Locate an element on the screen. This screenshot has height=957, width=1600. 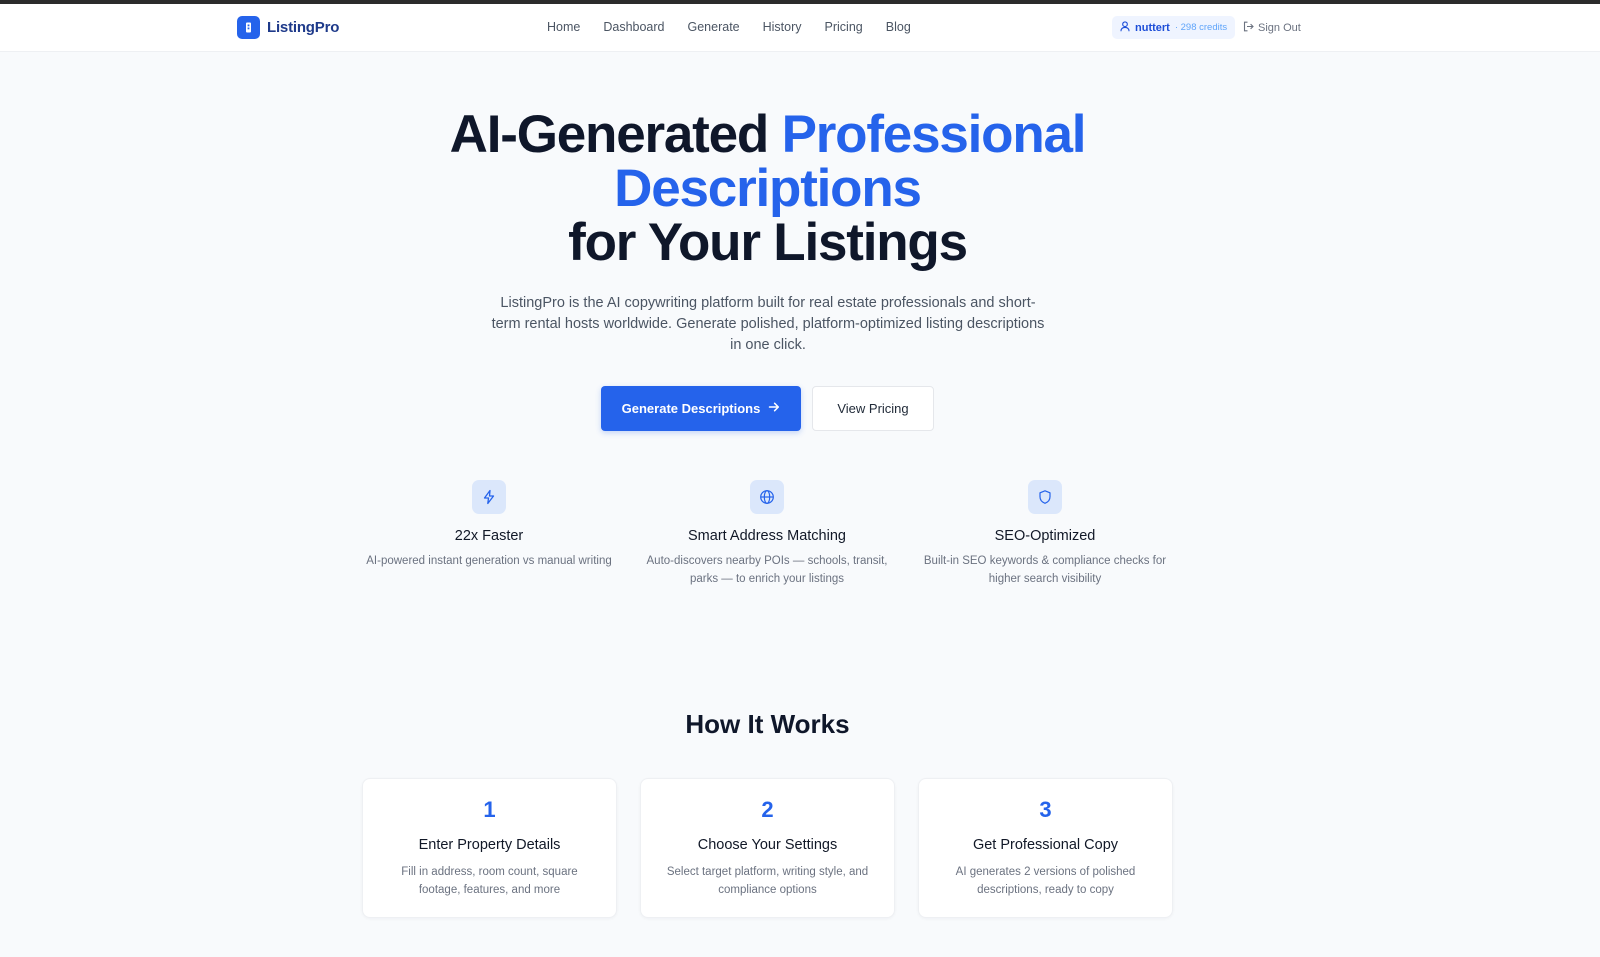
feature-title: SEO-Optimized is located at coordinates (1045, 536).